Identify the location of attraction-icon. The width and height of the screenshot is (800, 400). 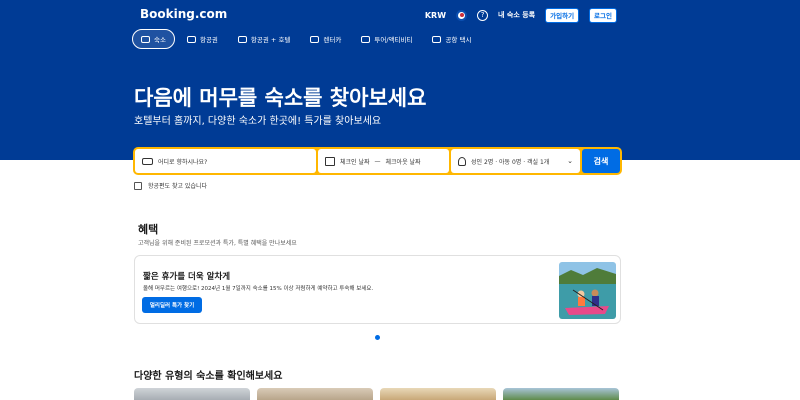
(366, 39).